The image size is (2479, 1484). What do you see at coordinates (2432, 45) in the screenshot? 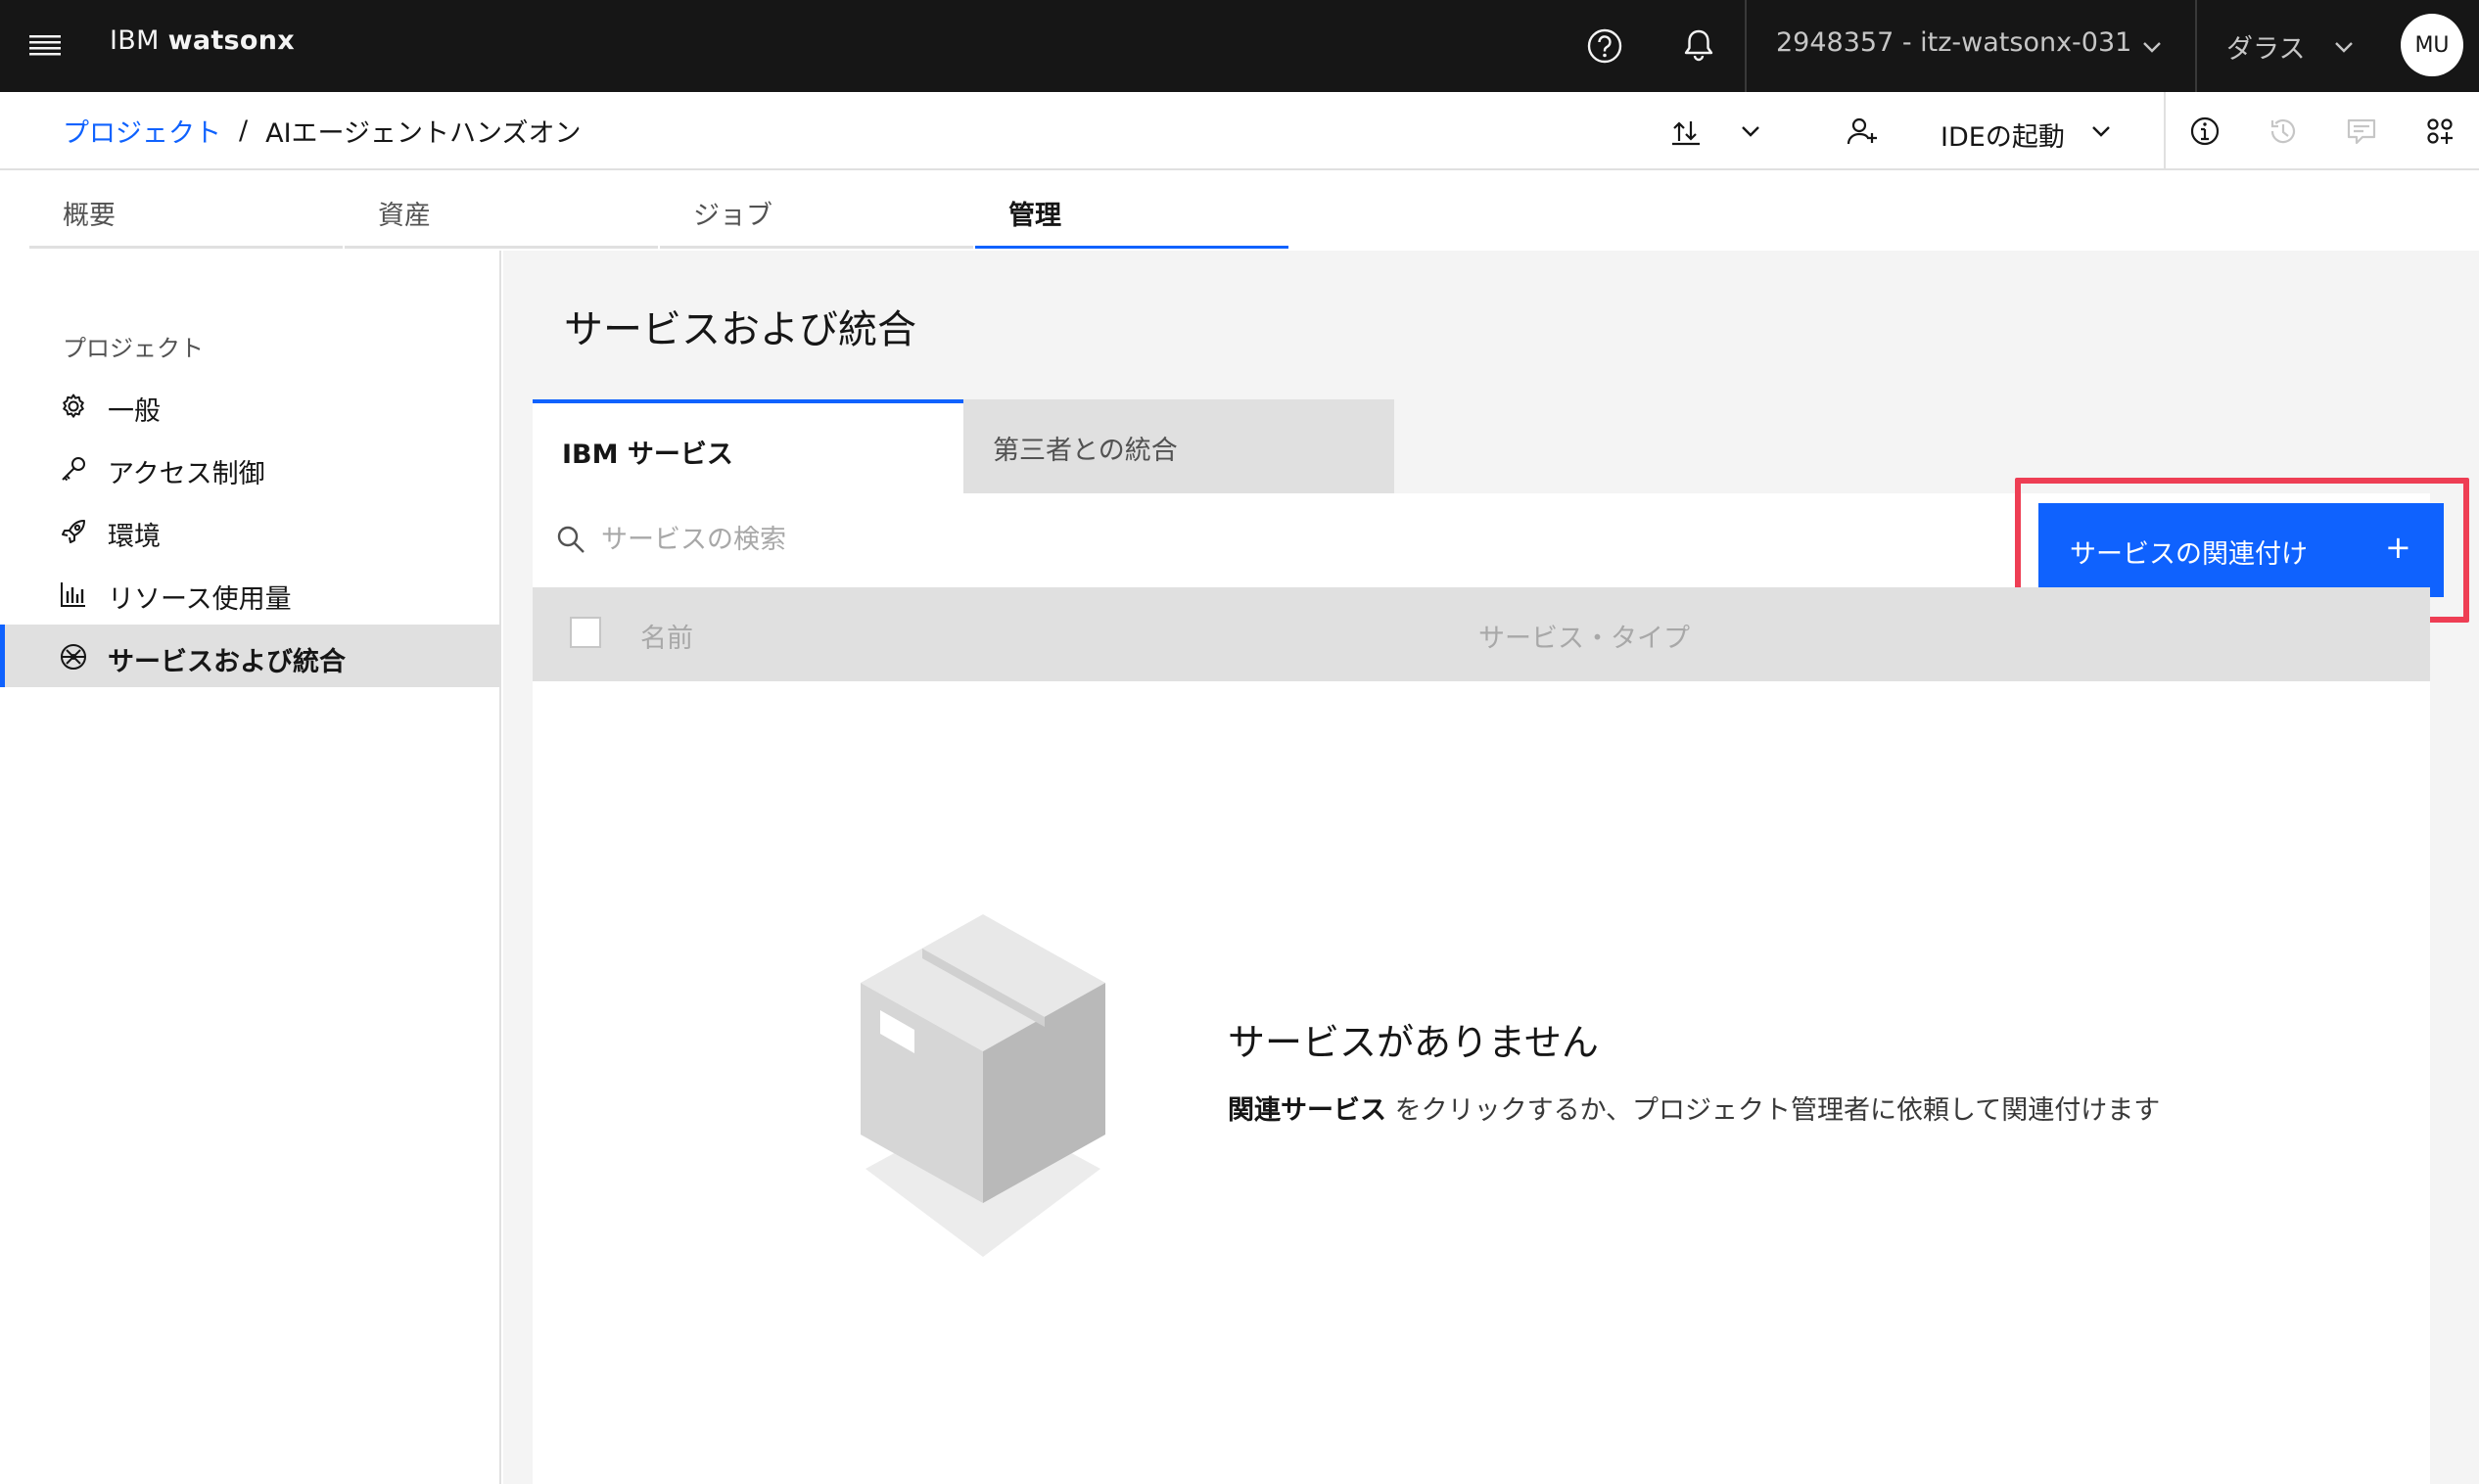
I see `avatar: MU` at bounding box center [2432, 45].